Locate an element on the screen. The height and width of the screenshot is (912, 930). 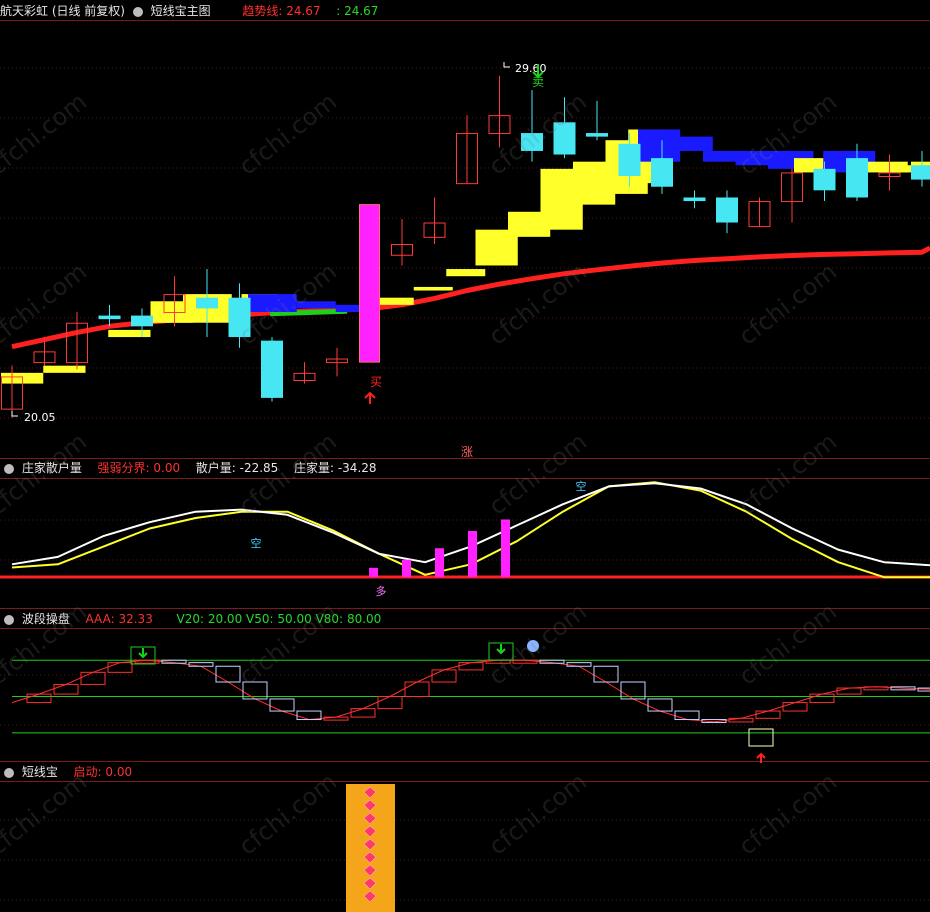
retail-value: -22.85 is located at coordinates (259, 468).